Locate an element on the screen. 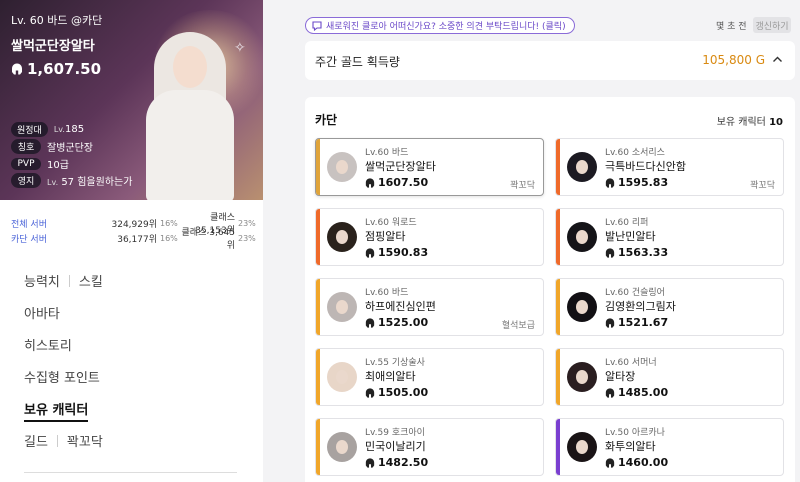  nav-skill: 스킬 is located at coordinates (91, 280).